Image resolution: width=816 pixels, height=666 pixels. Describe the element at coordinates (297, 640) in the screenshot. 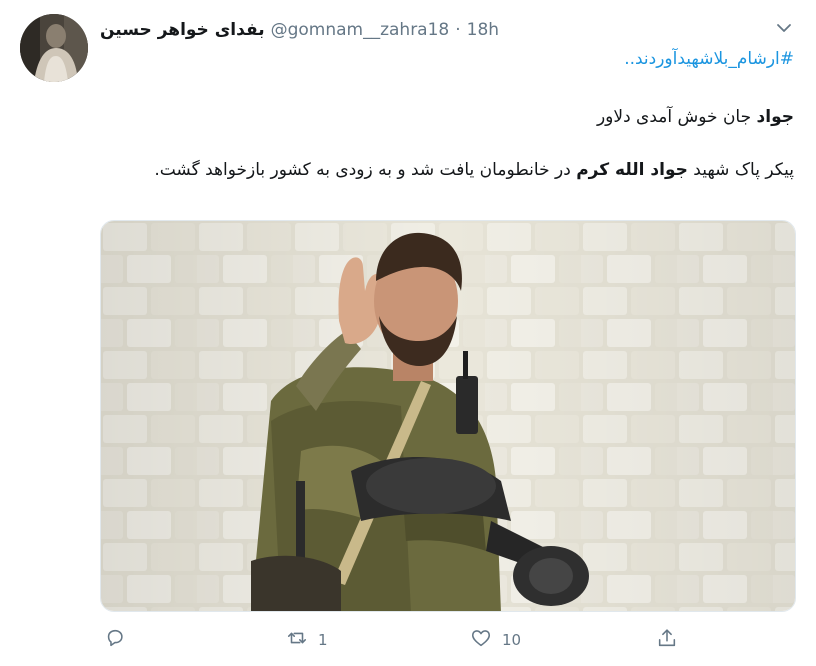

I see `retweet-icon` at that location.